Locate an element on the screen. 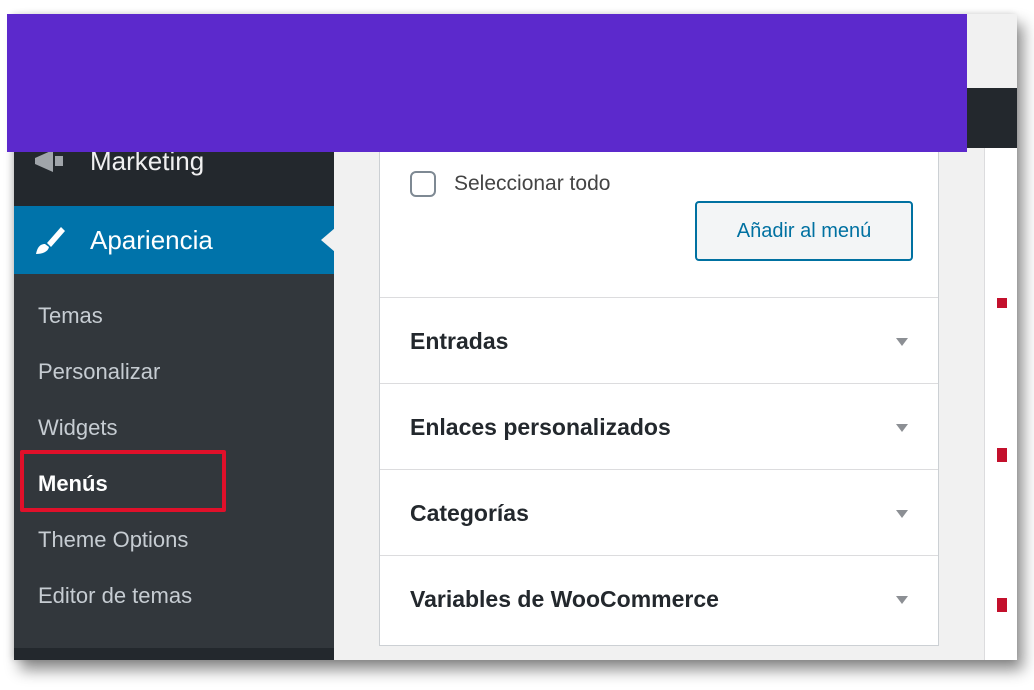  add-to-menu-button: Añadir al menú is located at coordinates (804, 231).